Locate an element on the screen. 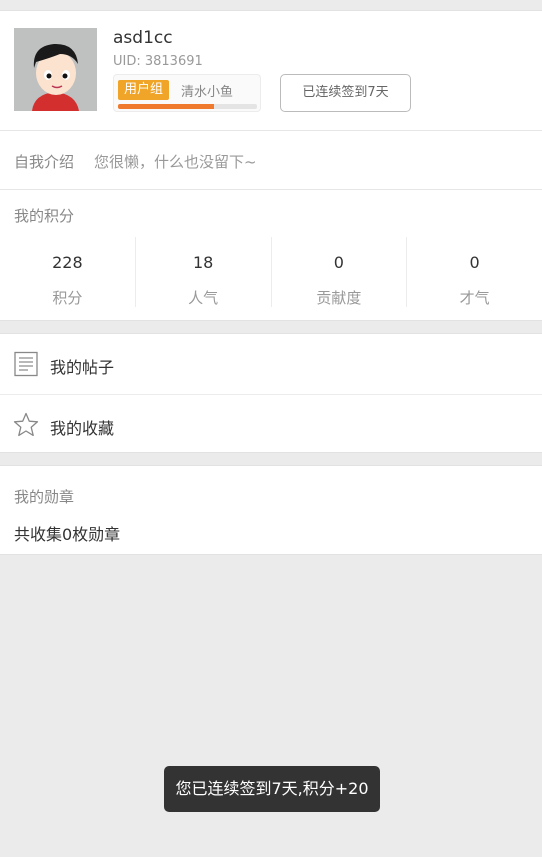  document-icon is located at coordinates (26, 364).